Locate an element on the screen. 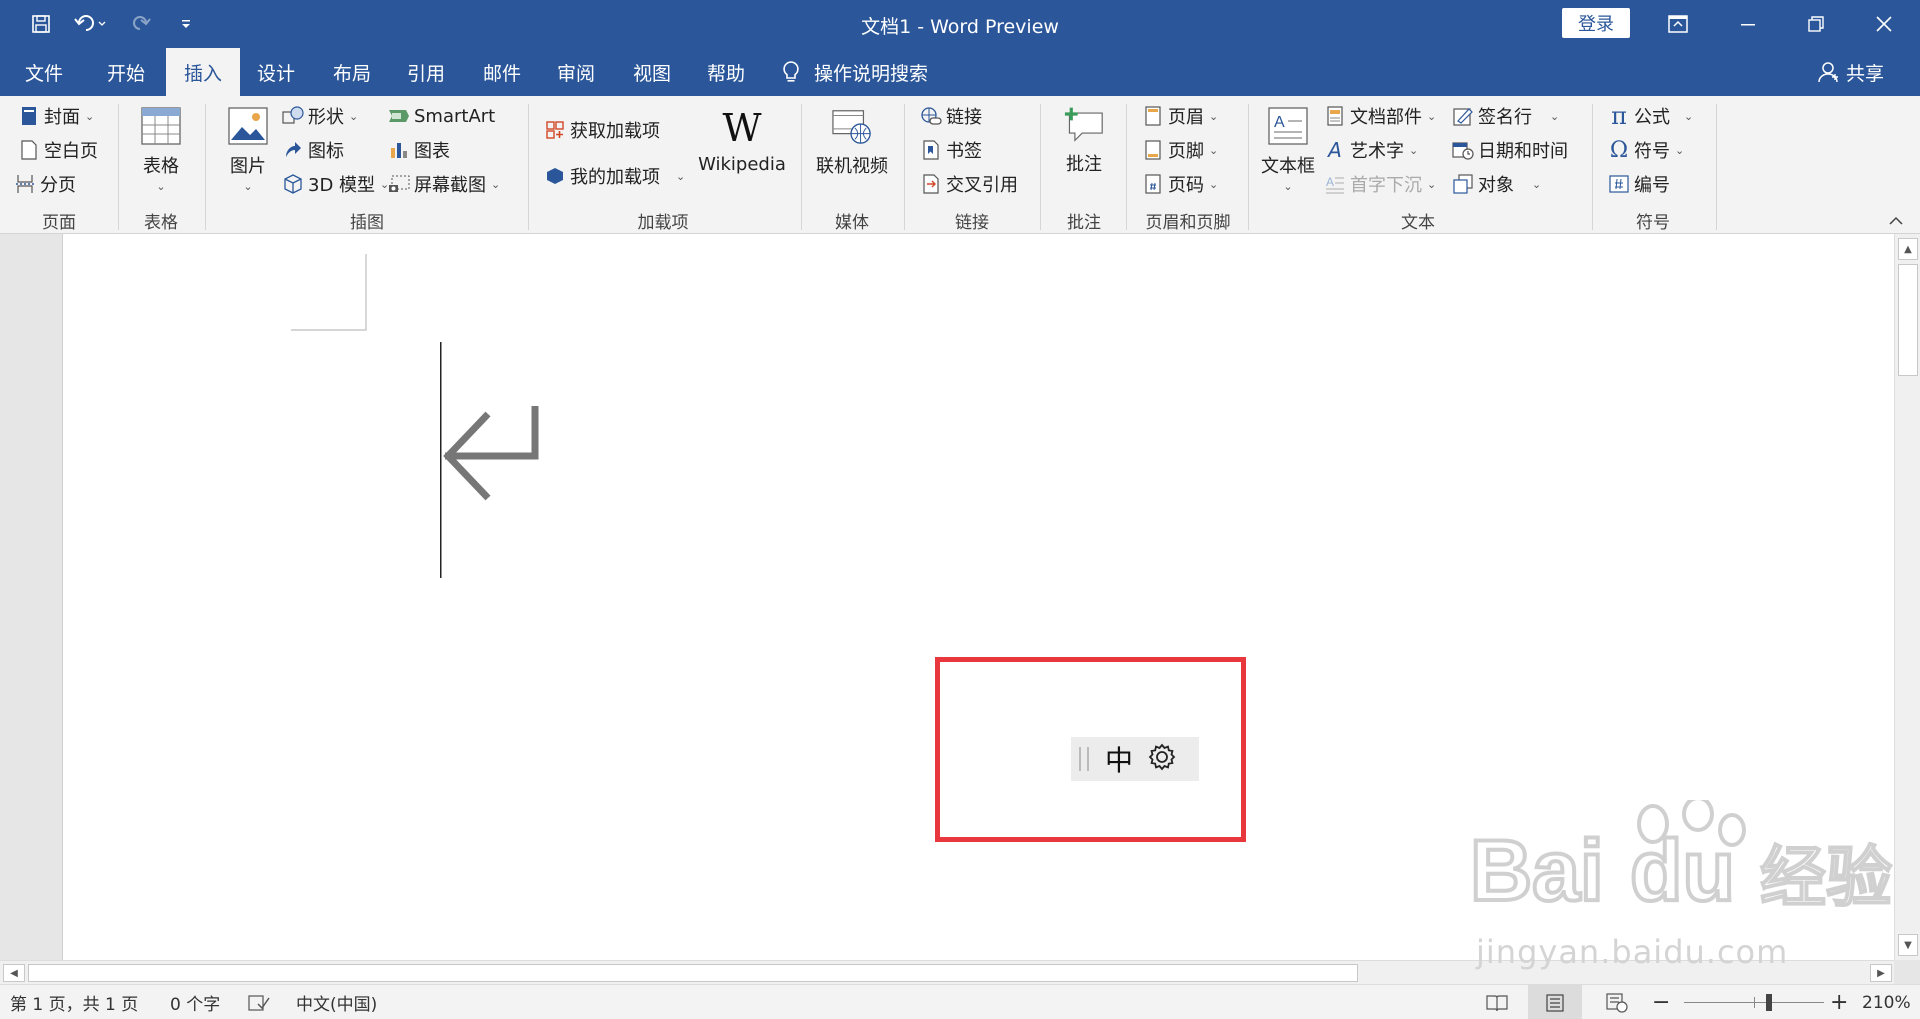  group-label-links: 链接 is located at coordinates (972, 223).